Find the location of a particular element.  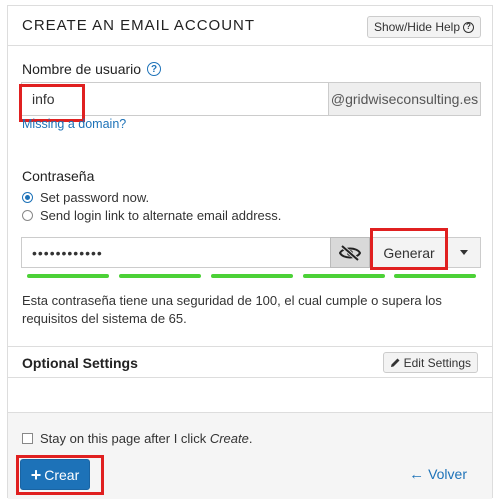

optional-settings-header: Optional Settings Edit Settings is located at coordinates (250, 362).